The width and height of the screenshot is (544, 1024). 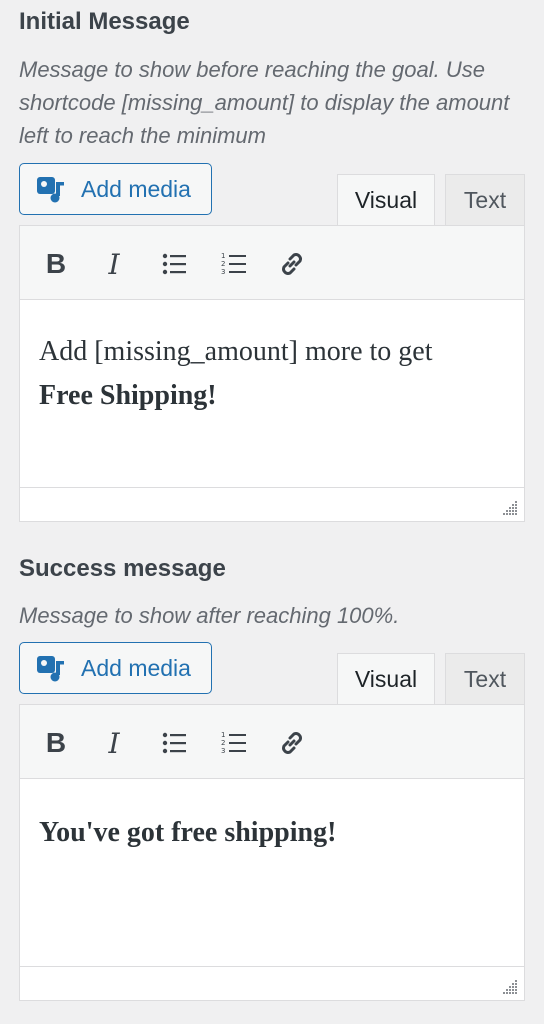 I want to click on content-line: Add [missing_amount] more to get, so click(x=236, y=351).